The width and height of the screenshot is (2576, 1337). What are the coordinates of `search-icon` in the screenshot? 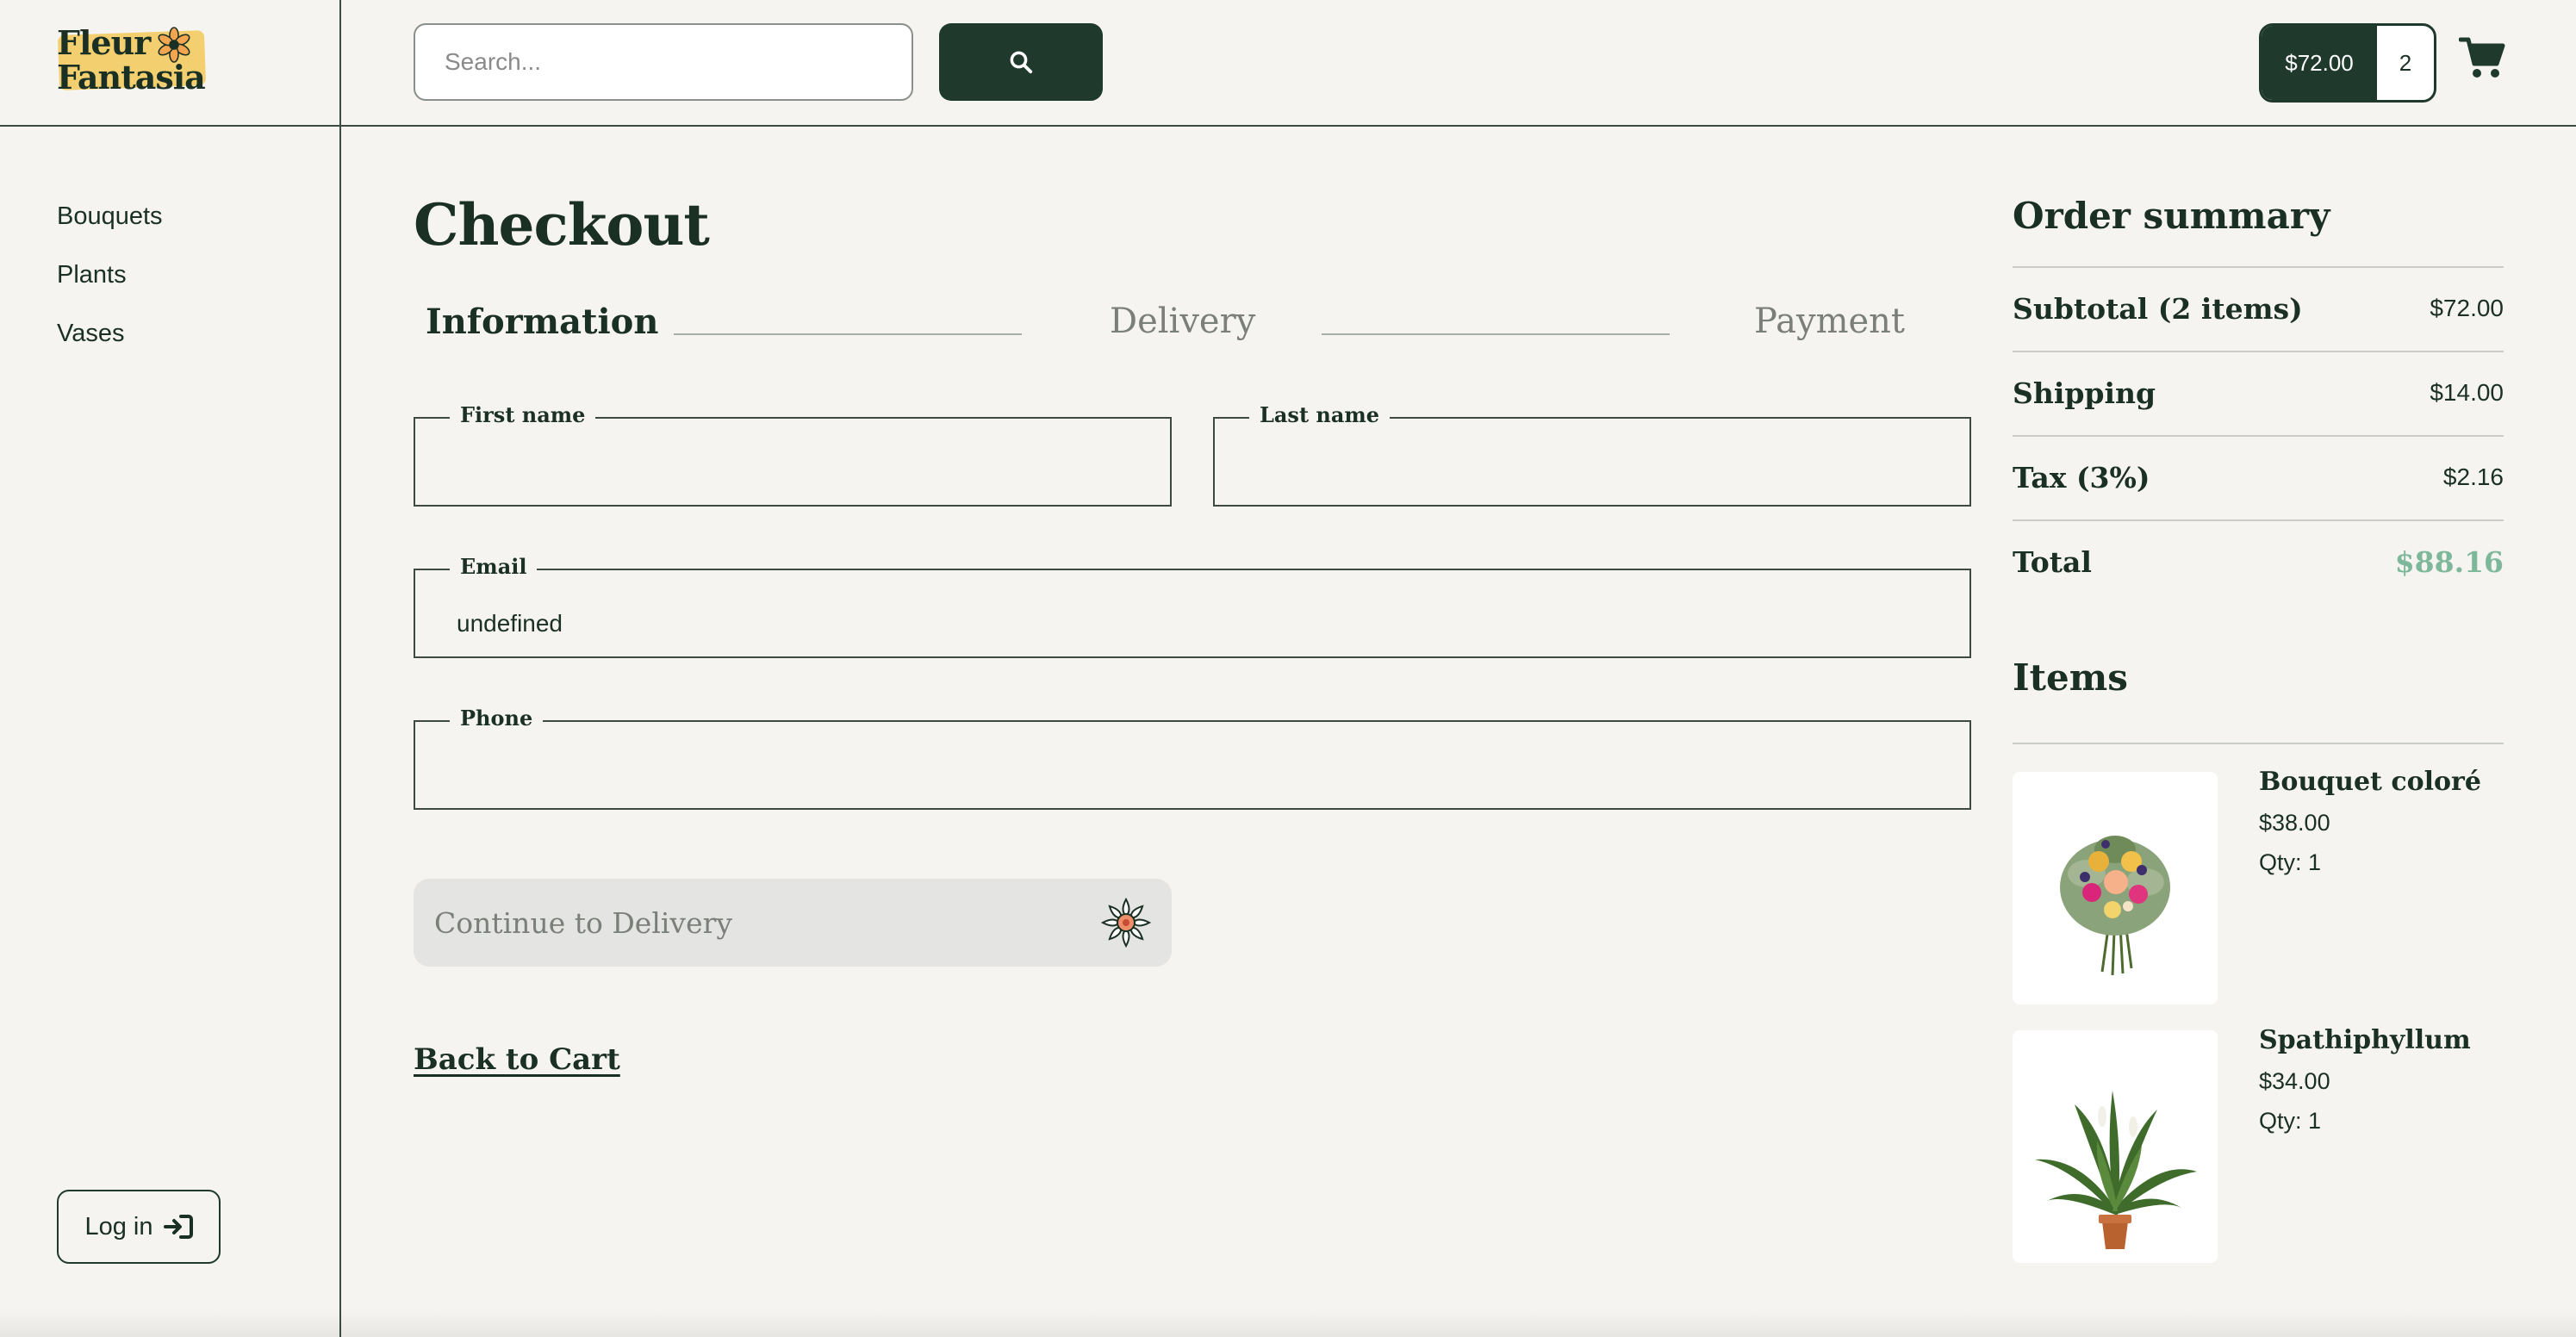 It's located at (1022, 63).